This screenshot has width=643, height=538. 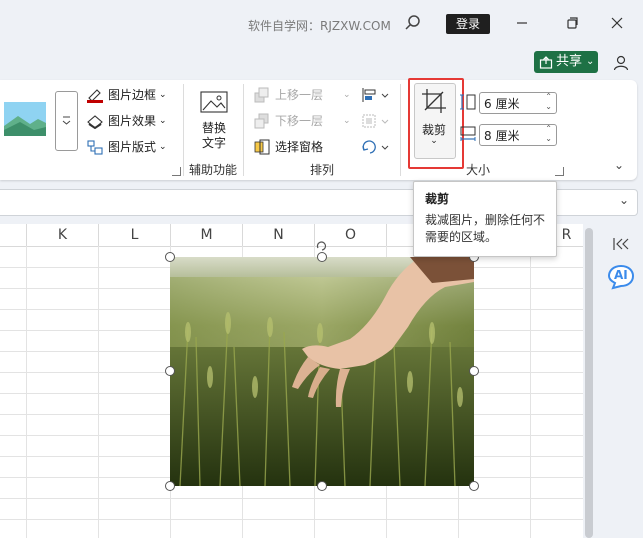 I want to click on group-objects-icon, so click(x=375, y=121).